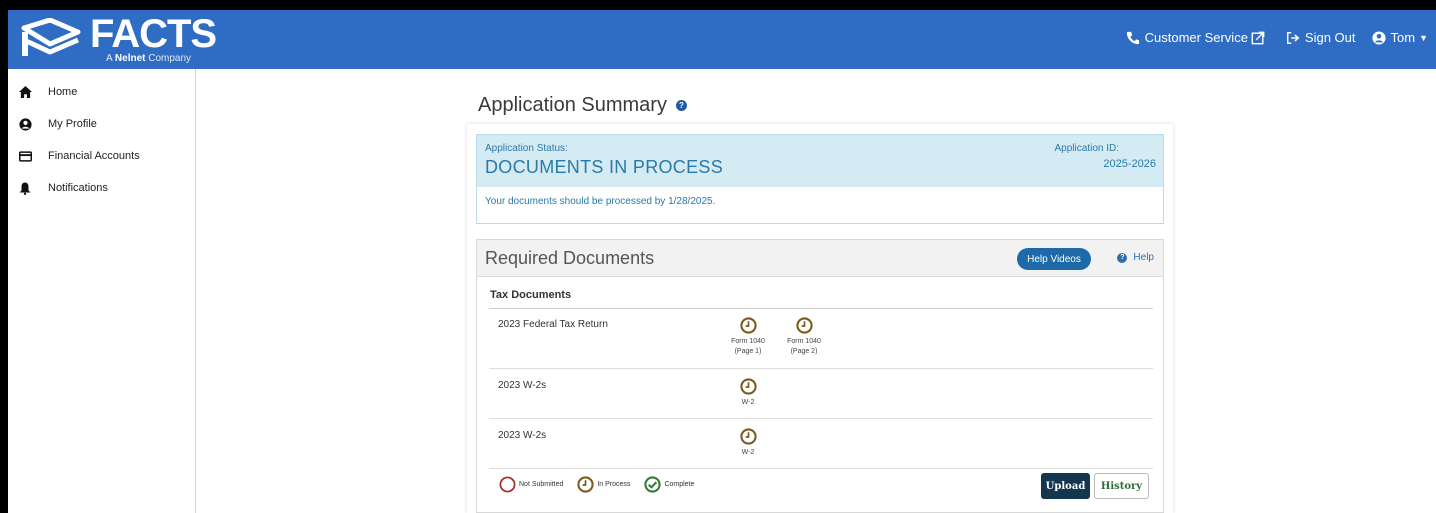 The height and width of the screenshot is (513, 1436). I want to click on brand-name: FACTS, so click(153, 34).